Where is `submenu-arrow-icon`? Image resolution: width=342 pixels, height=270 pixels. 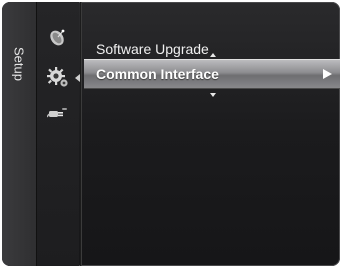
submenu-arrow-icon is located at coordinates (327, 74).